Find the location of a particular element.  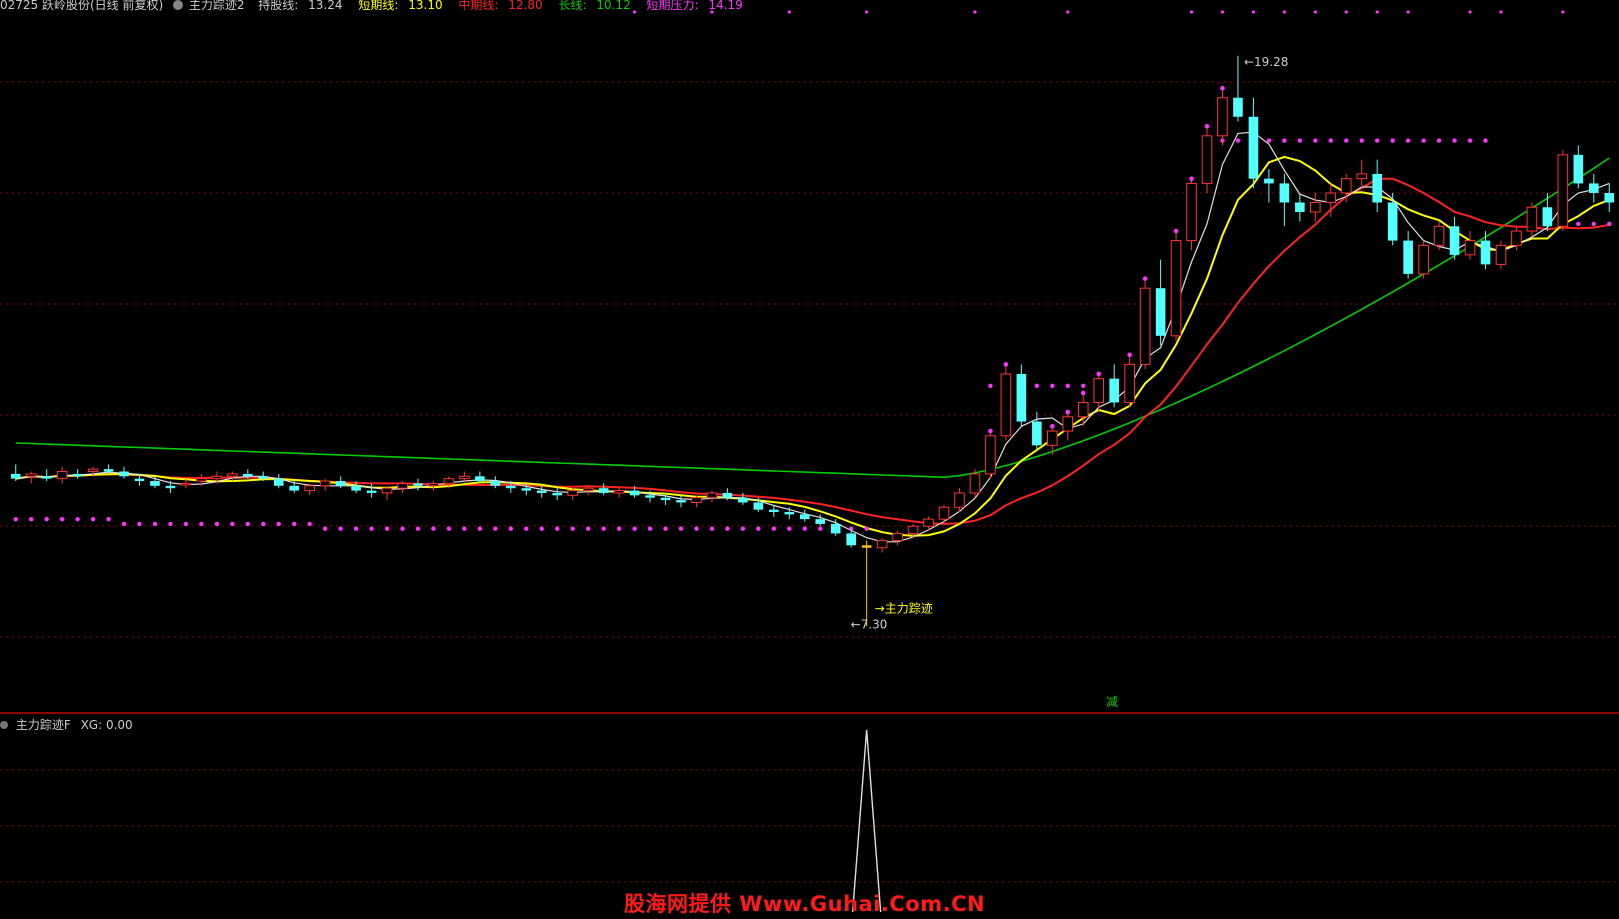

sub-indicator-name: 主力踪迹F is located at coordinates (43, 725).